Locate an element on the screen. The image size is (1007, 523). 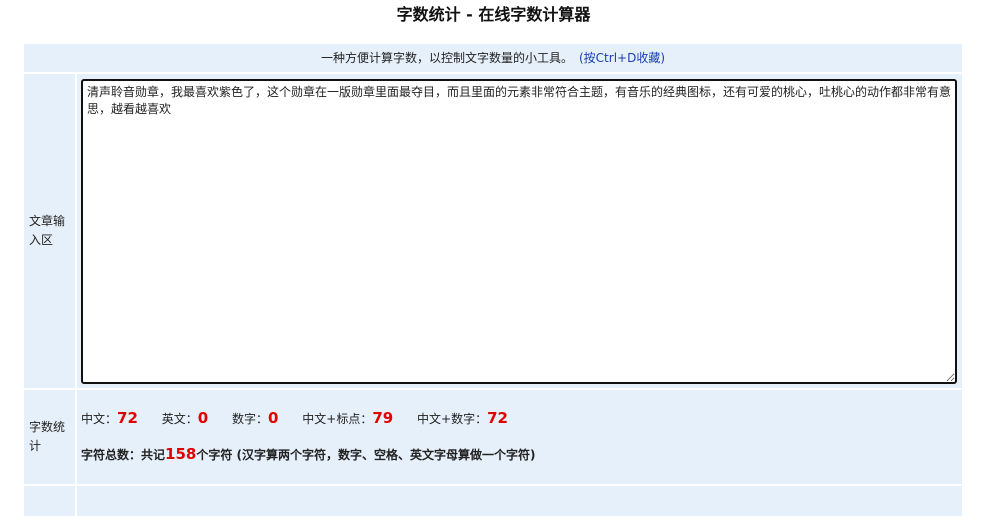
digit-count-value: 0 is located at coordinates (273, 418).